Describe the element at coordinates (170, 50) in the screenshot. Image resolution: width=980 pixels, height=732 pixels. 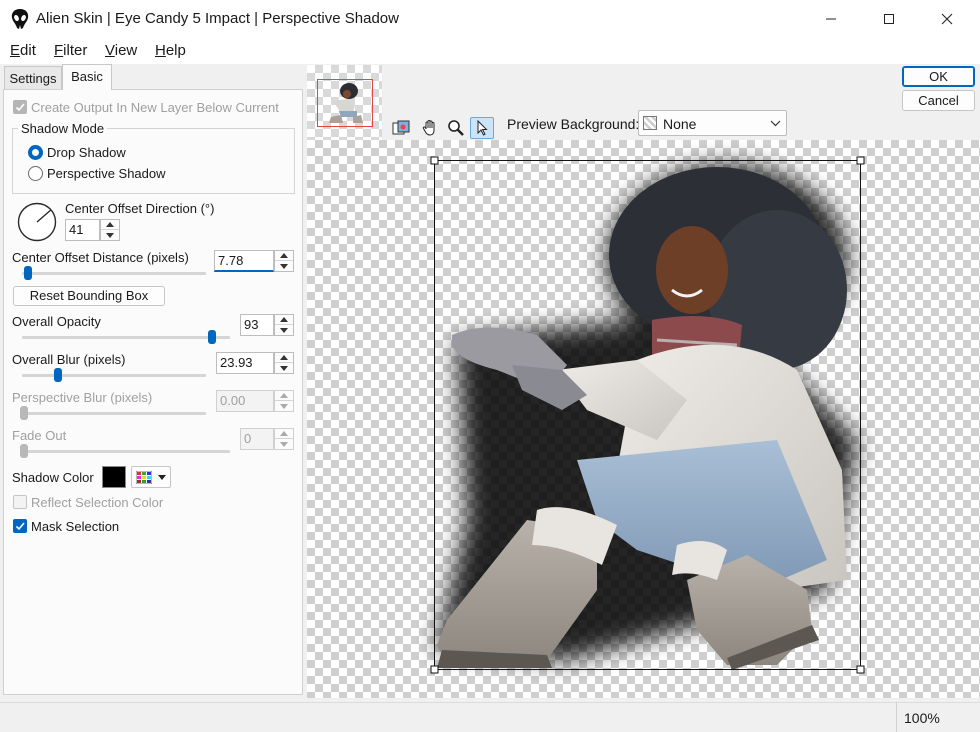
I see `menu-help: Help` at that location.